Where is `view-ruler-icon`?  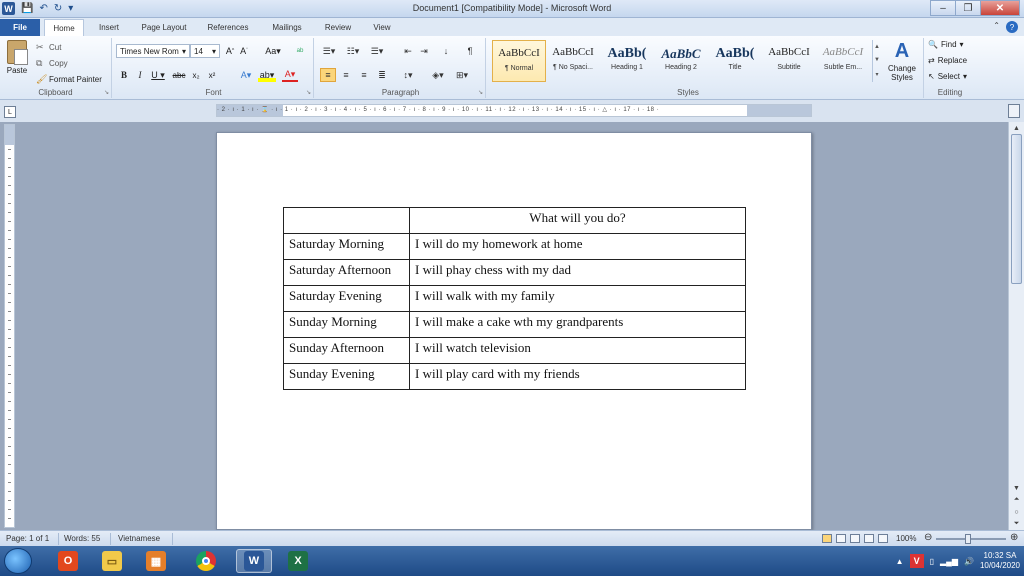
view-ruler-icon is located at coordinates (1014, 111).